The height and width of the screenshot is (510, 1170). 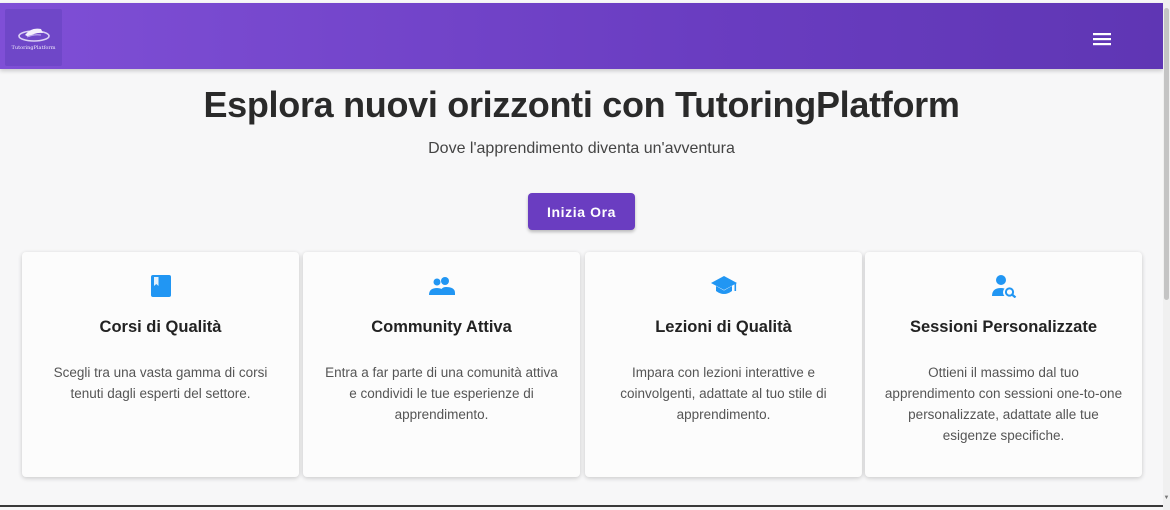 What do you see at coordinates (160, 286) in the screenshot?
I see `book-icon` at bounding box center [160, 286].